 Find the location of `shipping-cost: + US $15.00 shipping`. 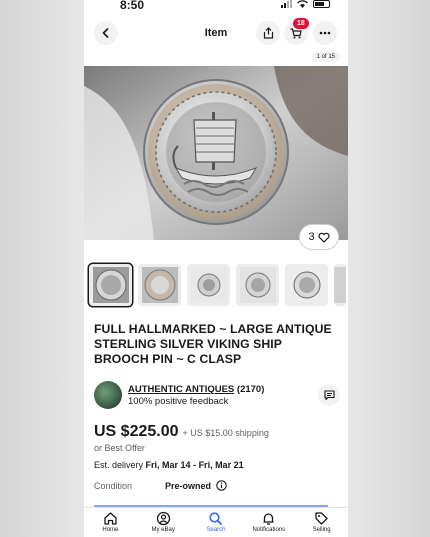

shipping-cost: + US $15.00 shipping is located at coordinates (225, 433).